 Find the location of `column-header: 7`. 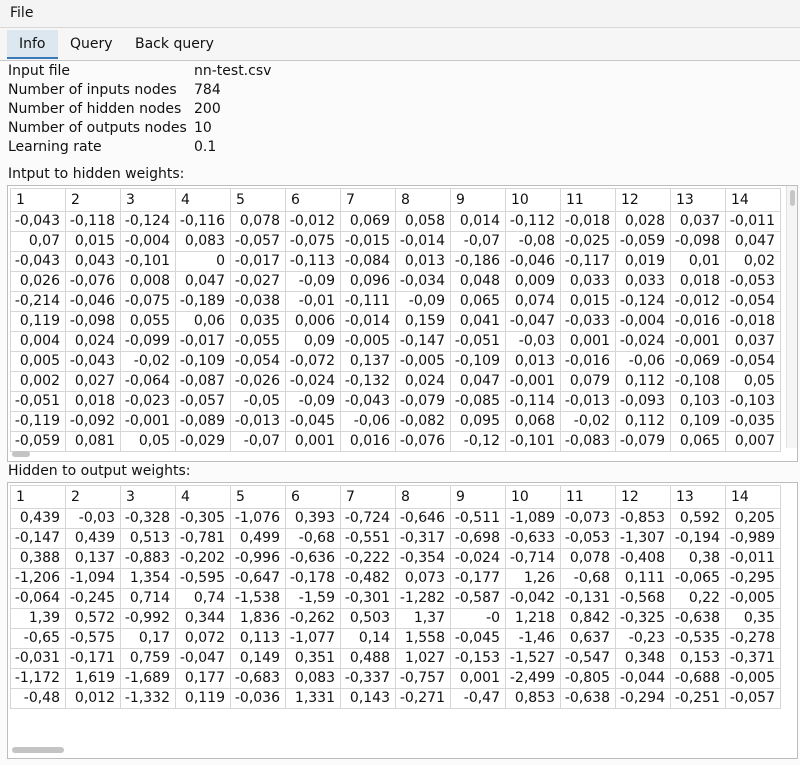

column-header: 7 is located at coordinates (368, 200).